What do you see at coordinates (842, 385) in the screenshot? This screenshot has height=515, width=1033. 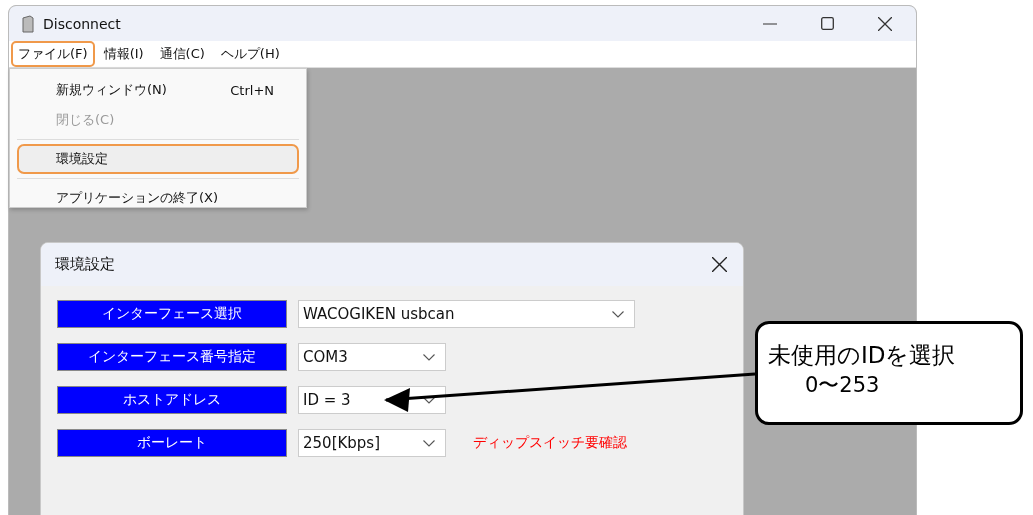 I see `callout-range: 0〜253` at bounding box center [842, 385].